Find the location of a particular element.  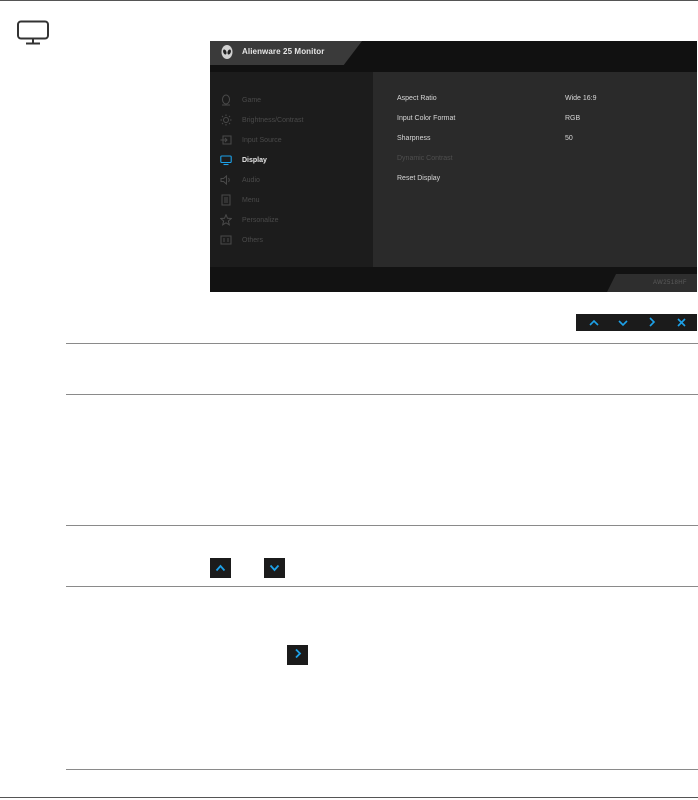

down-button is located at coordinates (623, 322).